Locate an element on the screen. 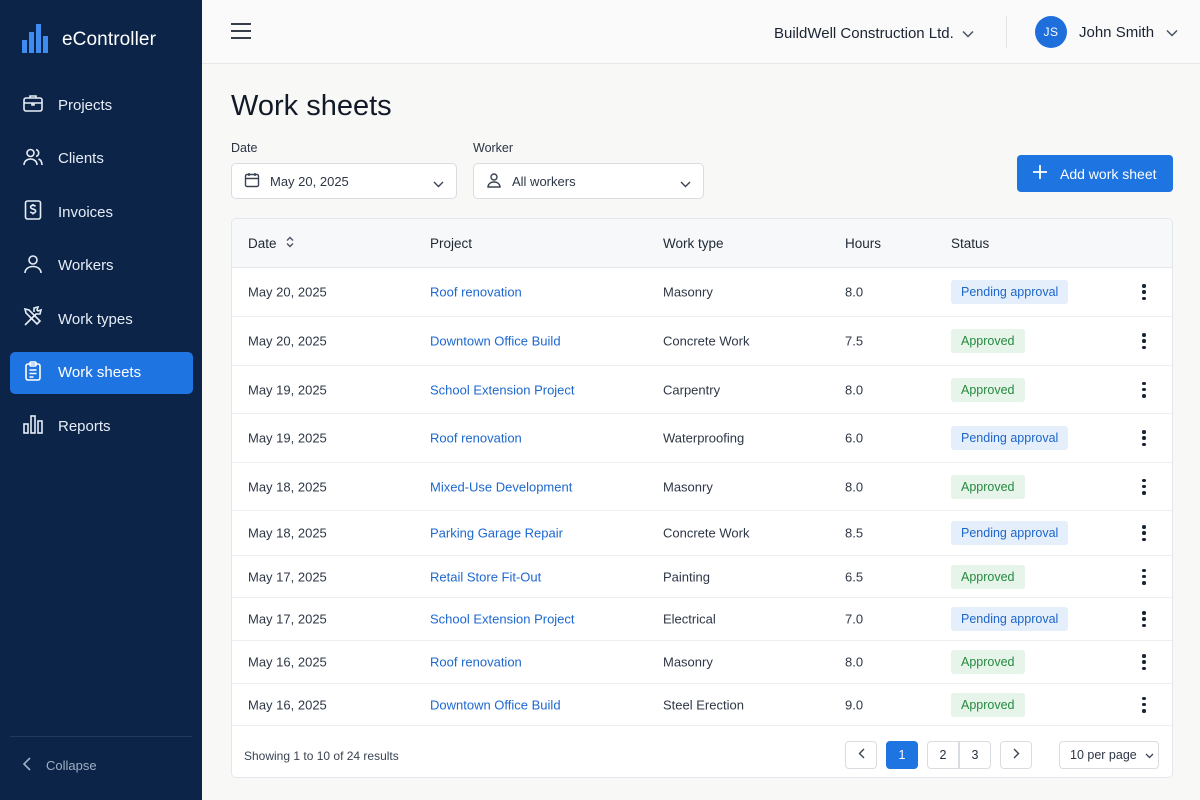 This screenshot has height=800, width=1200. users-icon is located at coordinates (33, 159).